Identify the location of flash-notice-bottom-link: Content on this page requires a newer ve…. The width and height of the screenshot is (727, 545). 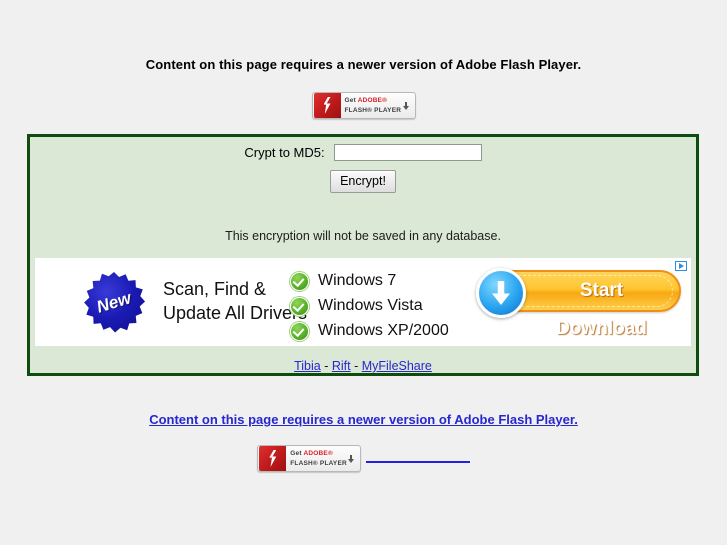
(363, 419).